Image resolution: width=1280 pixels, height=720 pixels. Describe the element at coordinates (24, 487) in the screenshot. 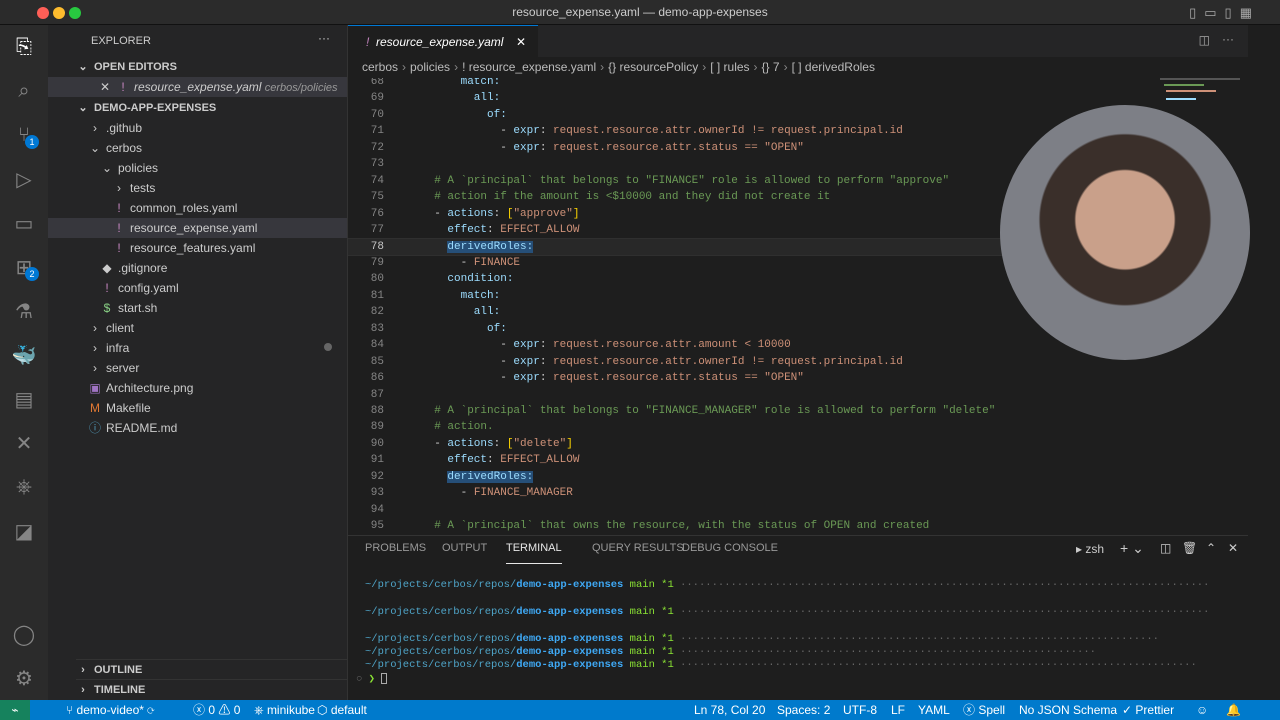

I see `kubernetes-icon: ⎈` at that location.